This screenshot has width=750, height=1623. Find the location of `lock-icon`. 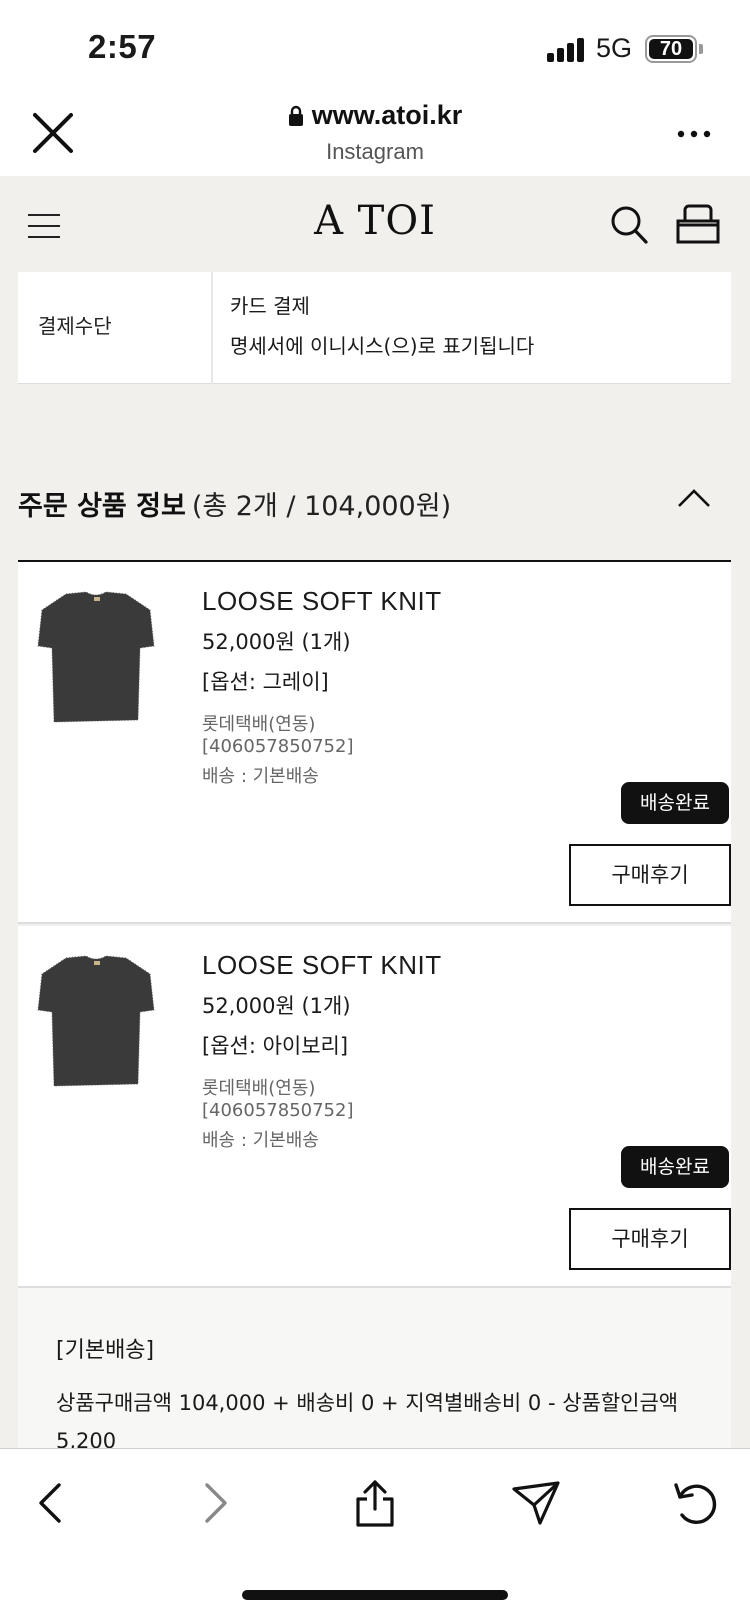

lock-icon is located at coordinates (295, 115).